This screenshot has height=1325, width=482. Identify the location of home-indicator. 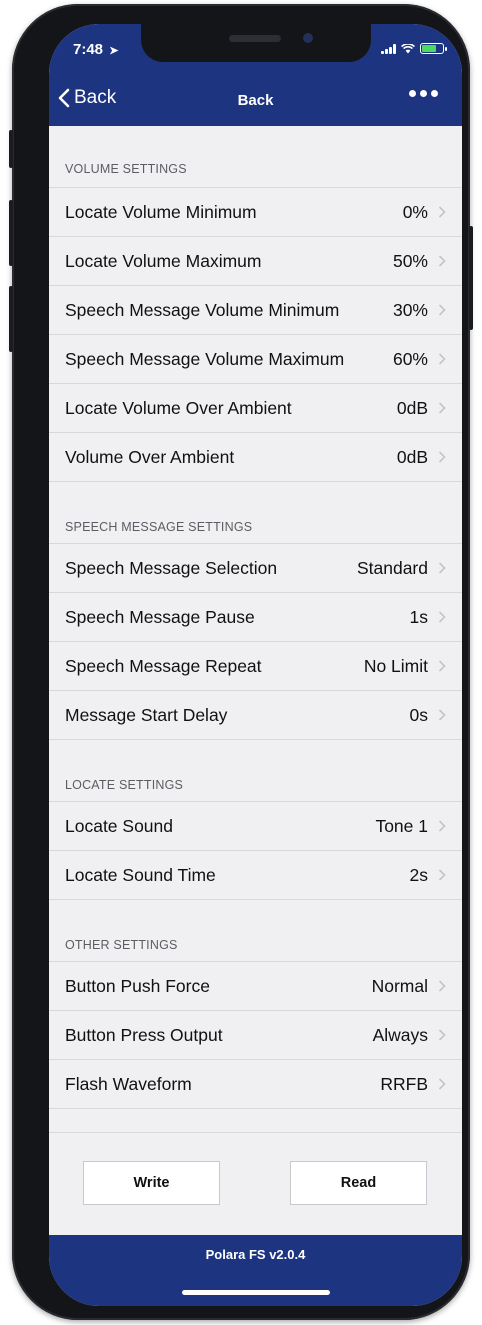
(256, 1292).